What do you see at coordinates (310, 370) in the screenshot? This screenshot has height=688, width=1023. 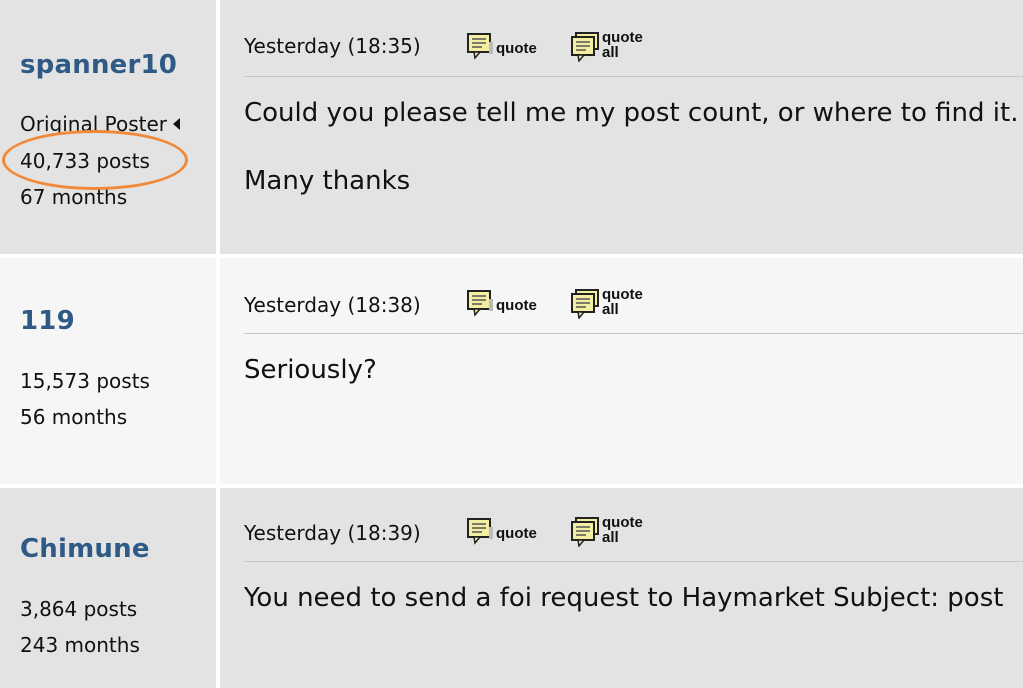 I see `message-line: Seriously?` at bounding box center [310, 370].